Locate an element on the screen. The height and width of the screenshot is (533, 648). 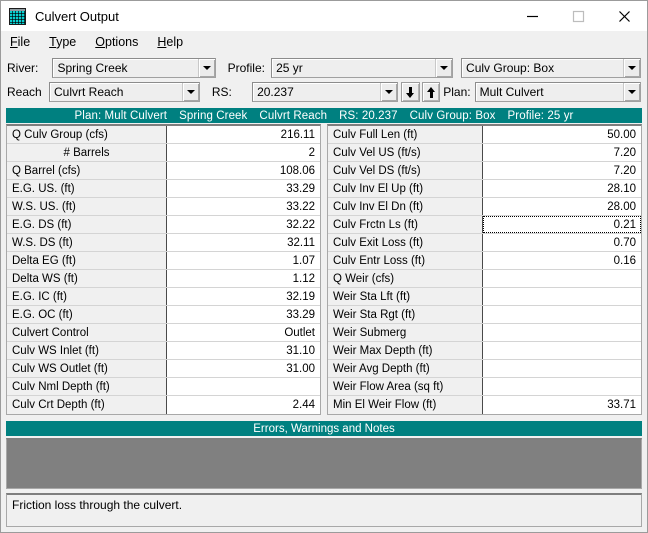
table-row: Culv Inv El Dn (ft) 28.00 is located at coordinates (484, 207).